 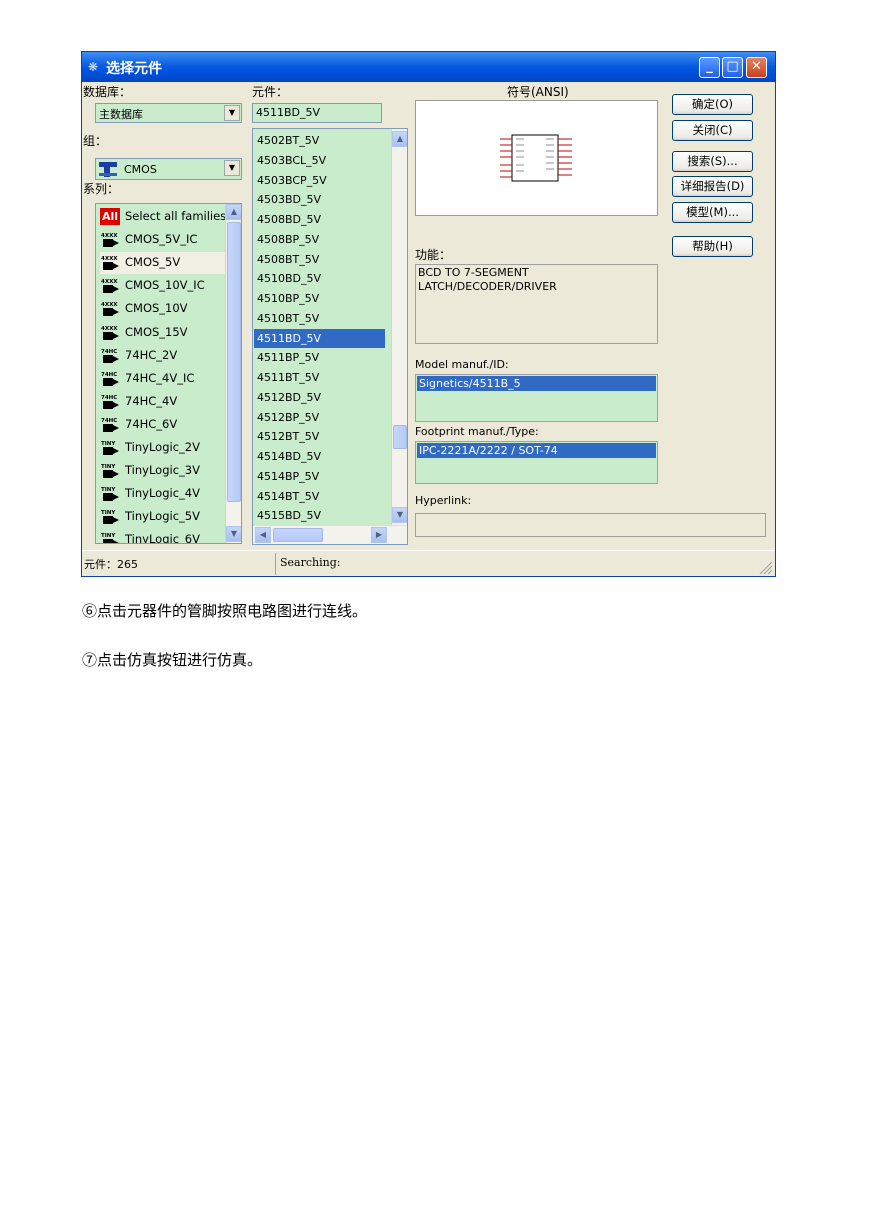 I want to click on database-dropdown: 主数据库 ▼, so click(x=168, y=113).